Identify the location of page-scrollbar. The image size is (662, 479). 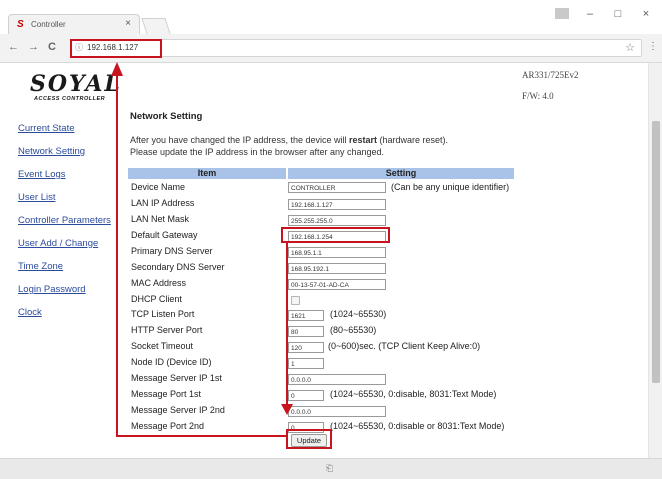
(655, 260).